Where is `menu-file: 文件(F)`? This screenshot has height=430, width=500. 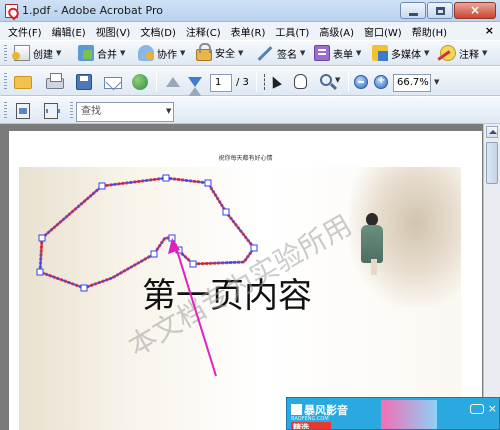
menu-file: 文件(F) is located at coordinates (25, 31).